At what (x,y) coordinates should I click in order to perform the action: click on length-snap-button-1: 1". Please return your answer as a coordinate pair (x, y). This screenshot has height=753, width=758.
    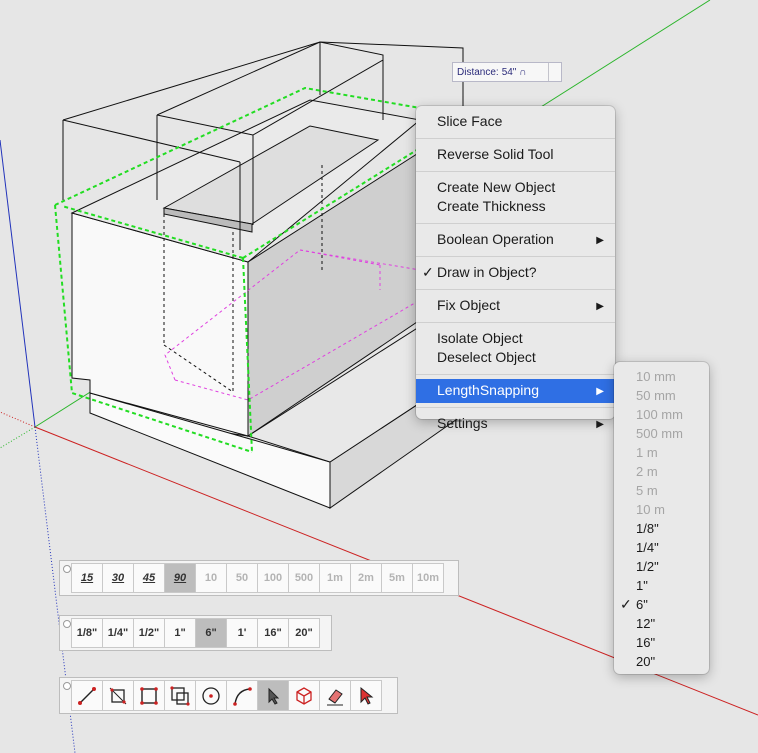
    Looking at the image, I should click on (180, 633).